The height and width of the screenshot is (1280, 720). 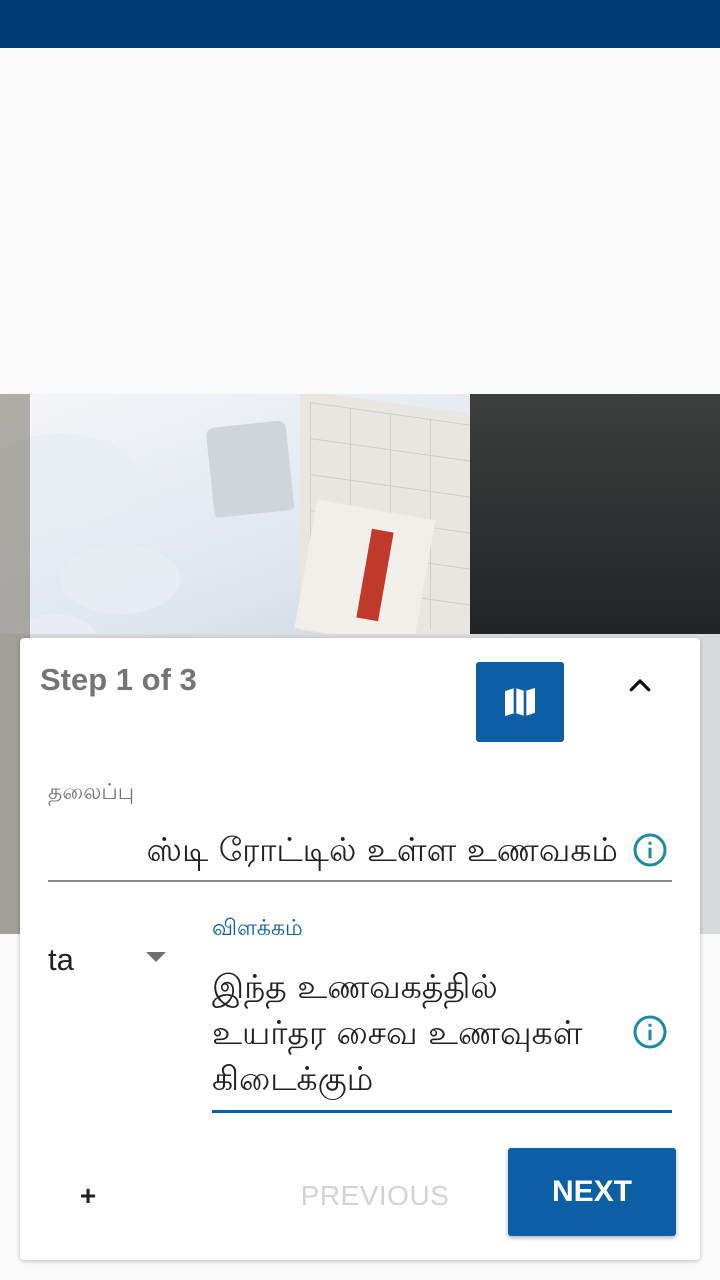 What do you see at coordinates (595, 524) in the screenshot?
I see `photo-shop-front` at bounding box center [595, 524].